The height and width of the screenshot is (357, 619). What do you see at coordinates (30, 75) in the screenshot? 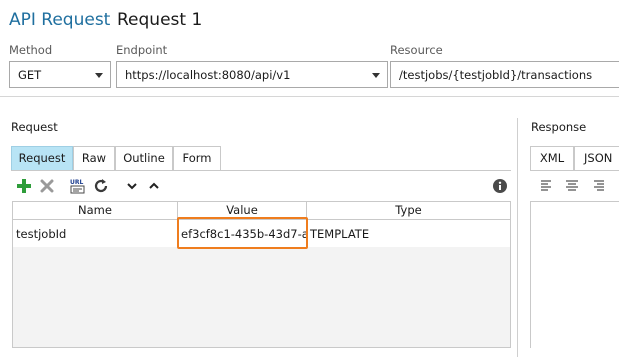
I see `method-value: GET` at bounding box center [30, 75].